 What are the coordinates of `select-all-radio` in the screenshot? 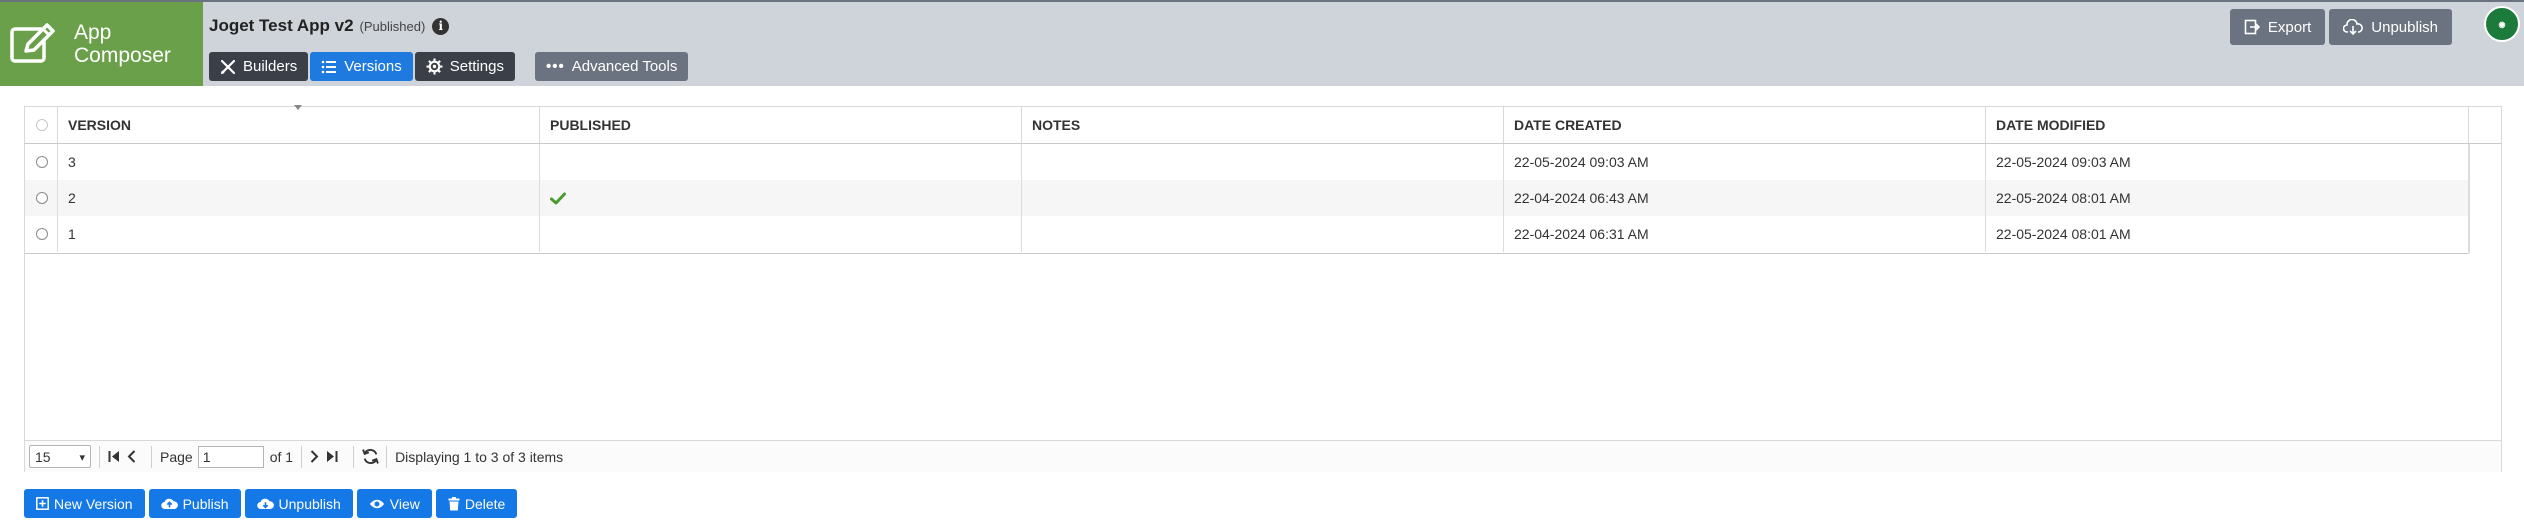 It's located at (42, 125).